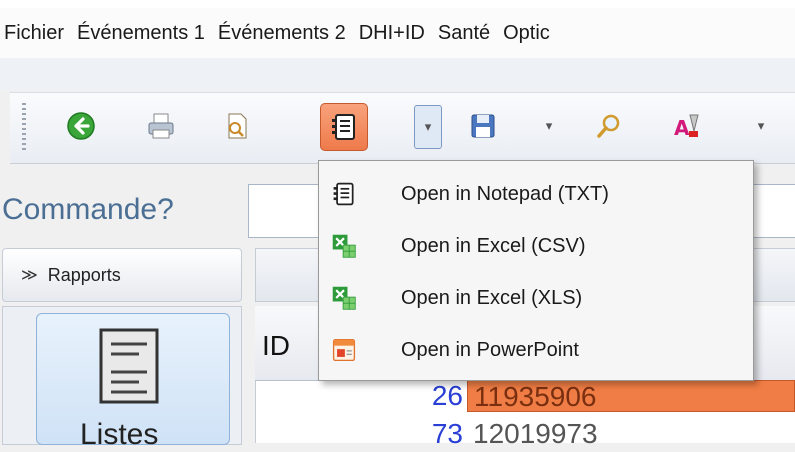 The image size is (795, 452). Describe the element at coordinates (344, 350) in the screenshot. I see `powerpoint-icon` at that location.